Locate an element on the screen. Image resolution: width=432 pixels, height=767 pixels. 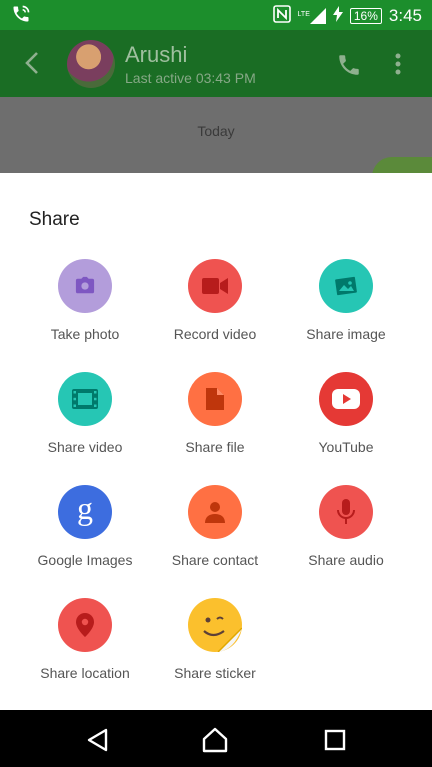
svg-text: g is located at coordinates (85, 510).